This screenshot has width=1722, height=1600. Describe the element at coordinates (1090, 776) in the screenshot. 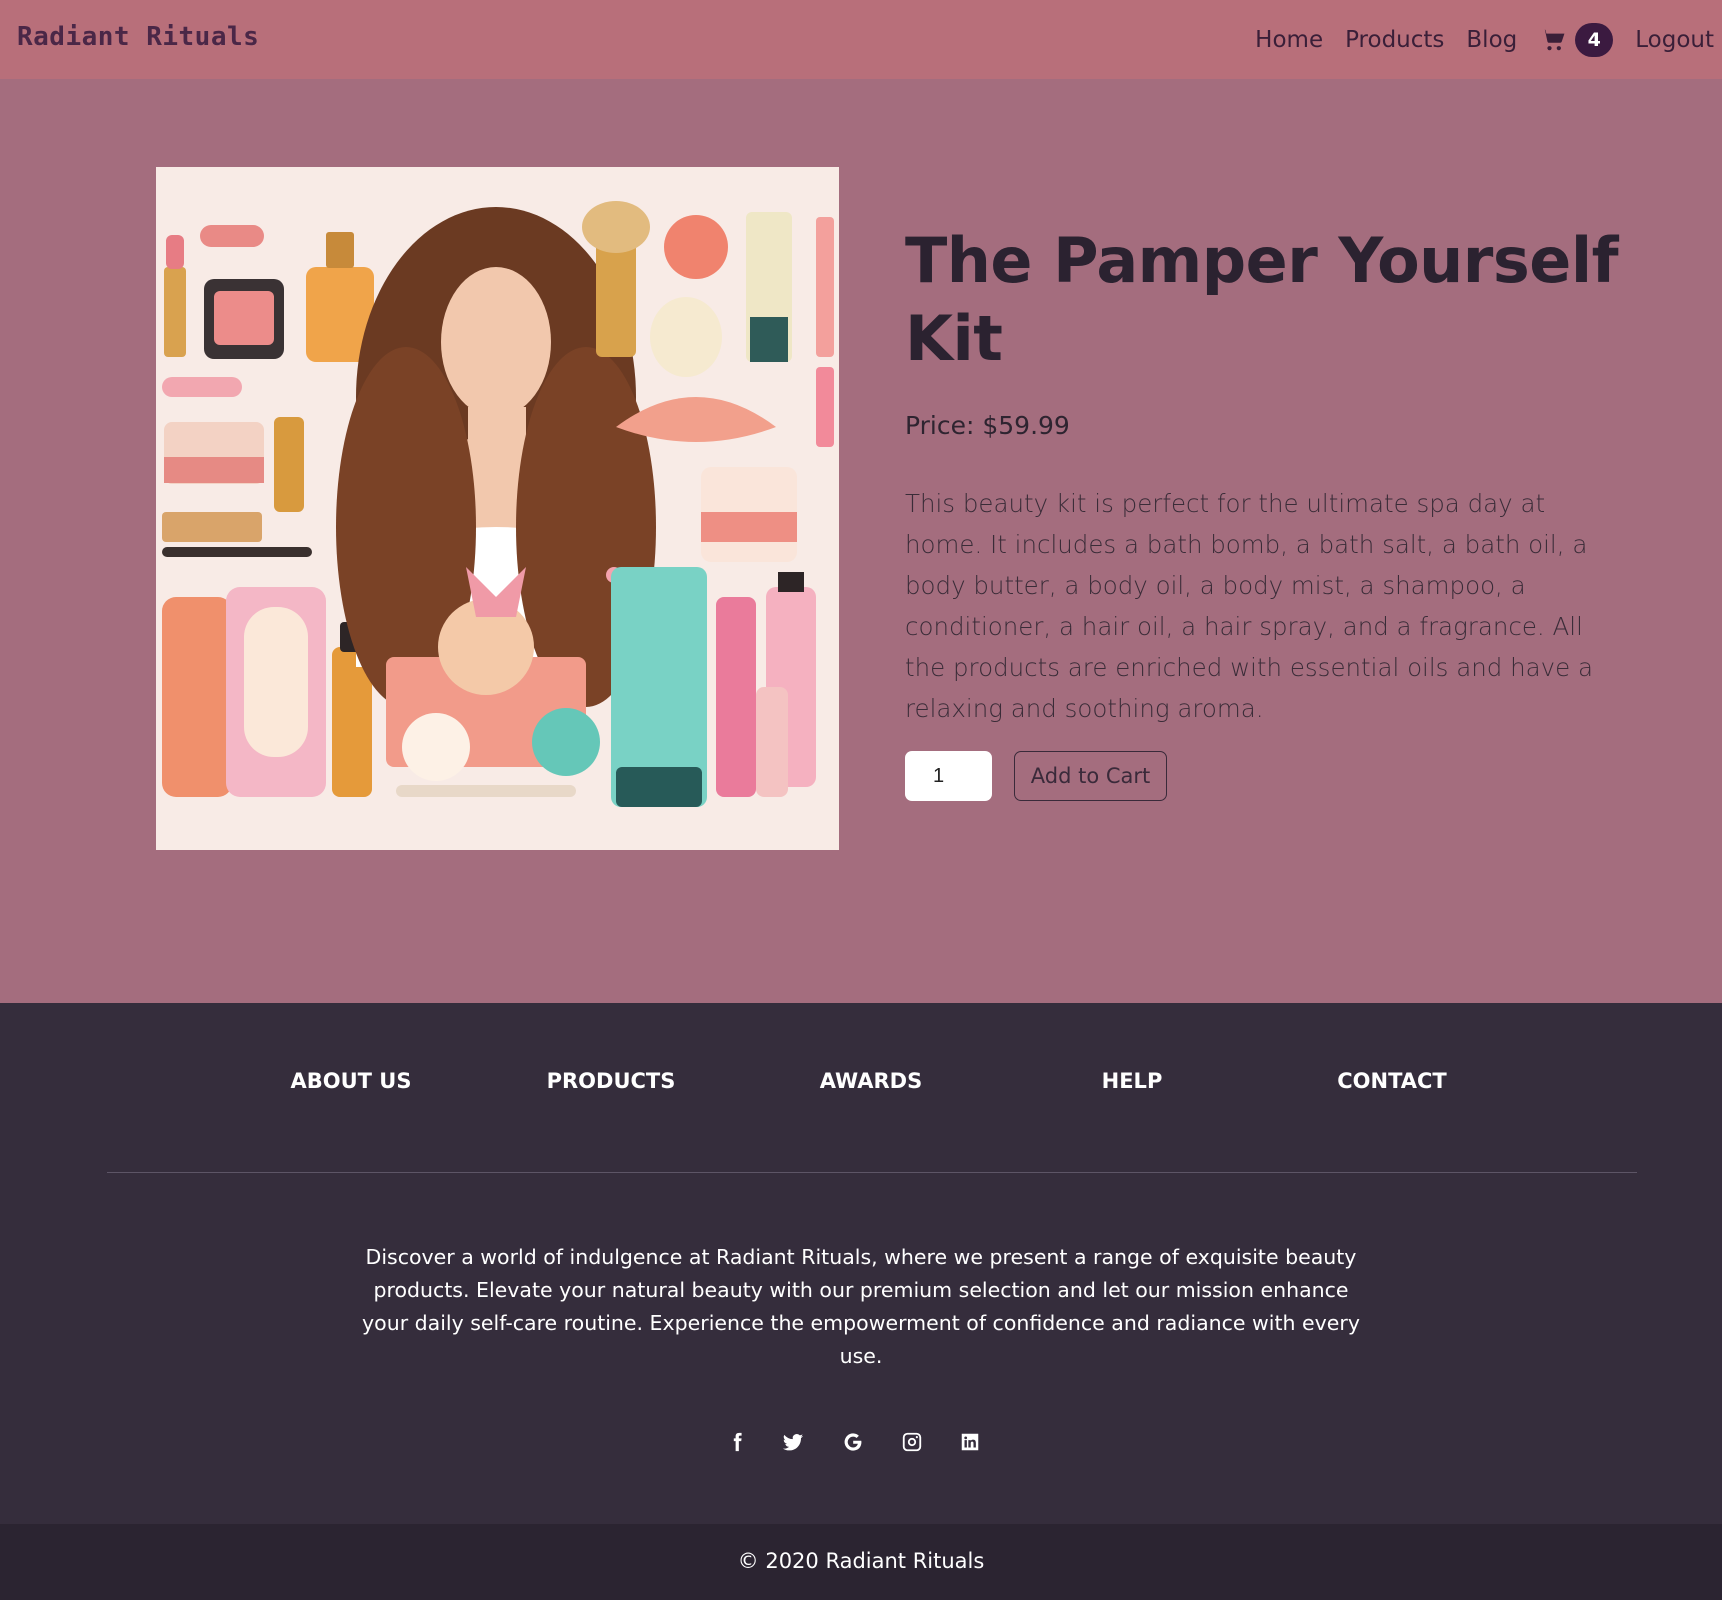

I see `add-to-cart-button: Add to Cart` at that location.